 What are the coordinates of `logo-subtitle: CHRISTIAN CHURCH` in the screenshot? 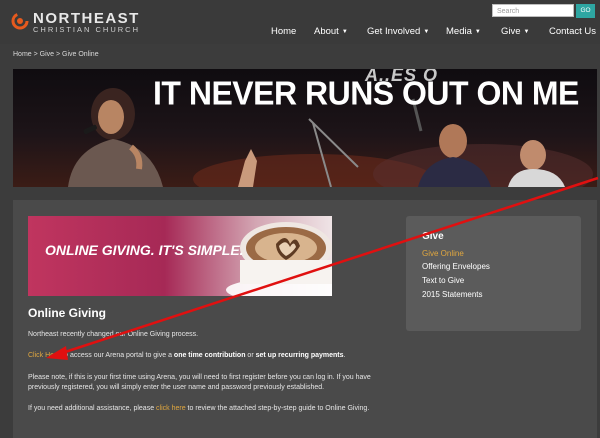 It's located at (86, 29).